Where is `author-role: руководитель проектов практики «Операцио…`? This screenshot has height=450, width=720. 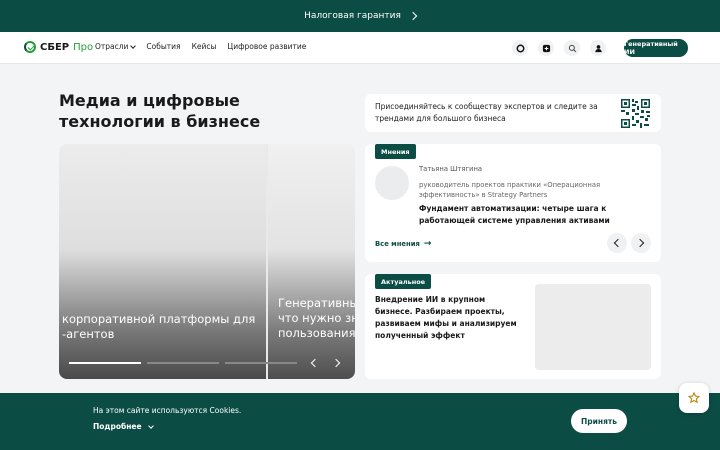 author-role: руководитель проектов практики «Операцио… is located at coordinates (510, 190).